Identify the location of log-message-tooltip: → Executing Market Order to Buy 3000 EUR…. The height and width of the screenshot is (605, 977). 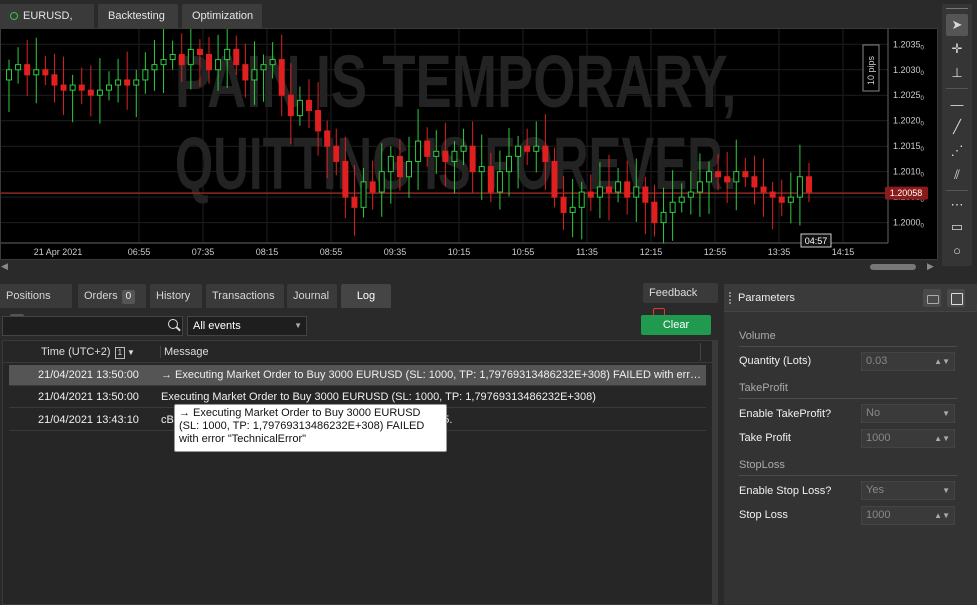
(310, 428).